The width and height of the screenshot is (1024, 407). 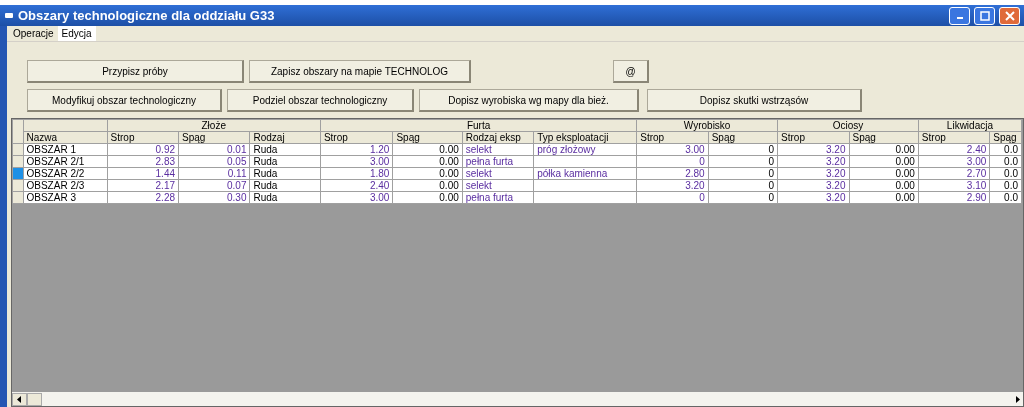 I want to click on maximize-button, so click(x=984, y=15).